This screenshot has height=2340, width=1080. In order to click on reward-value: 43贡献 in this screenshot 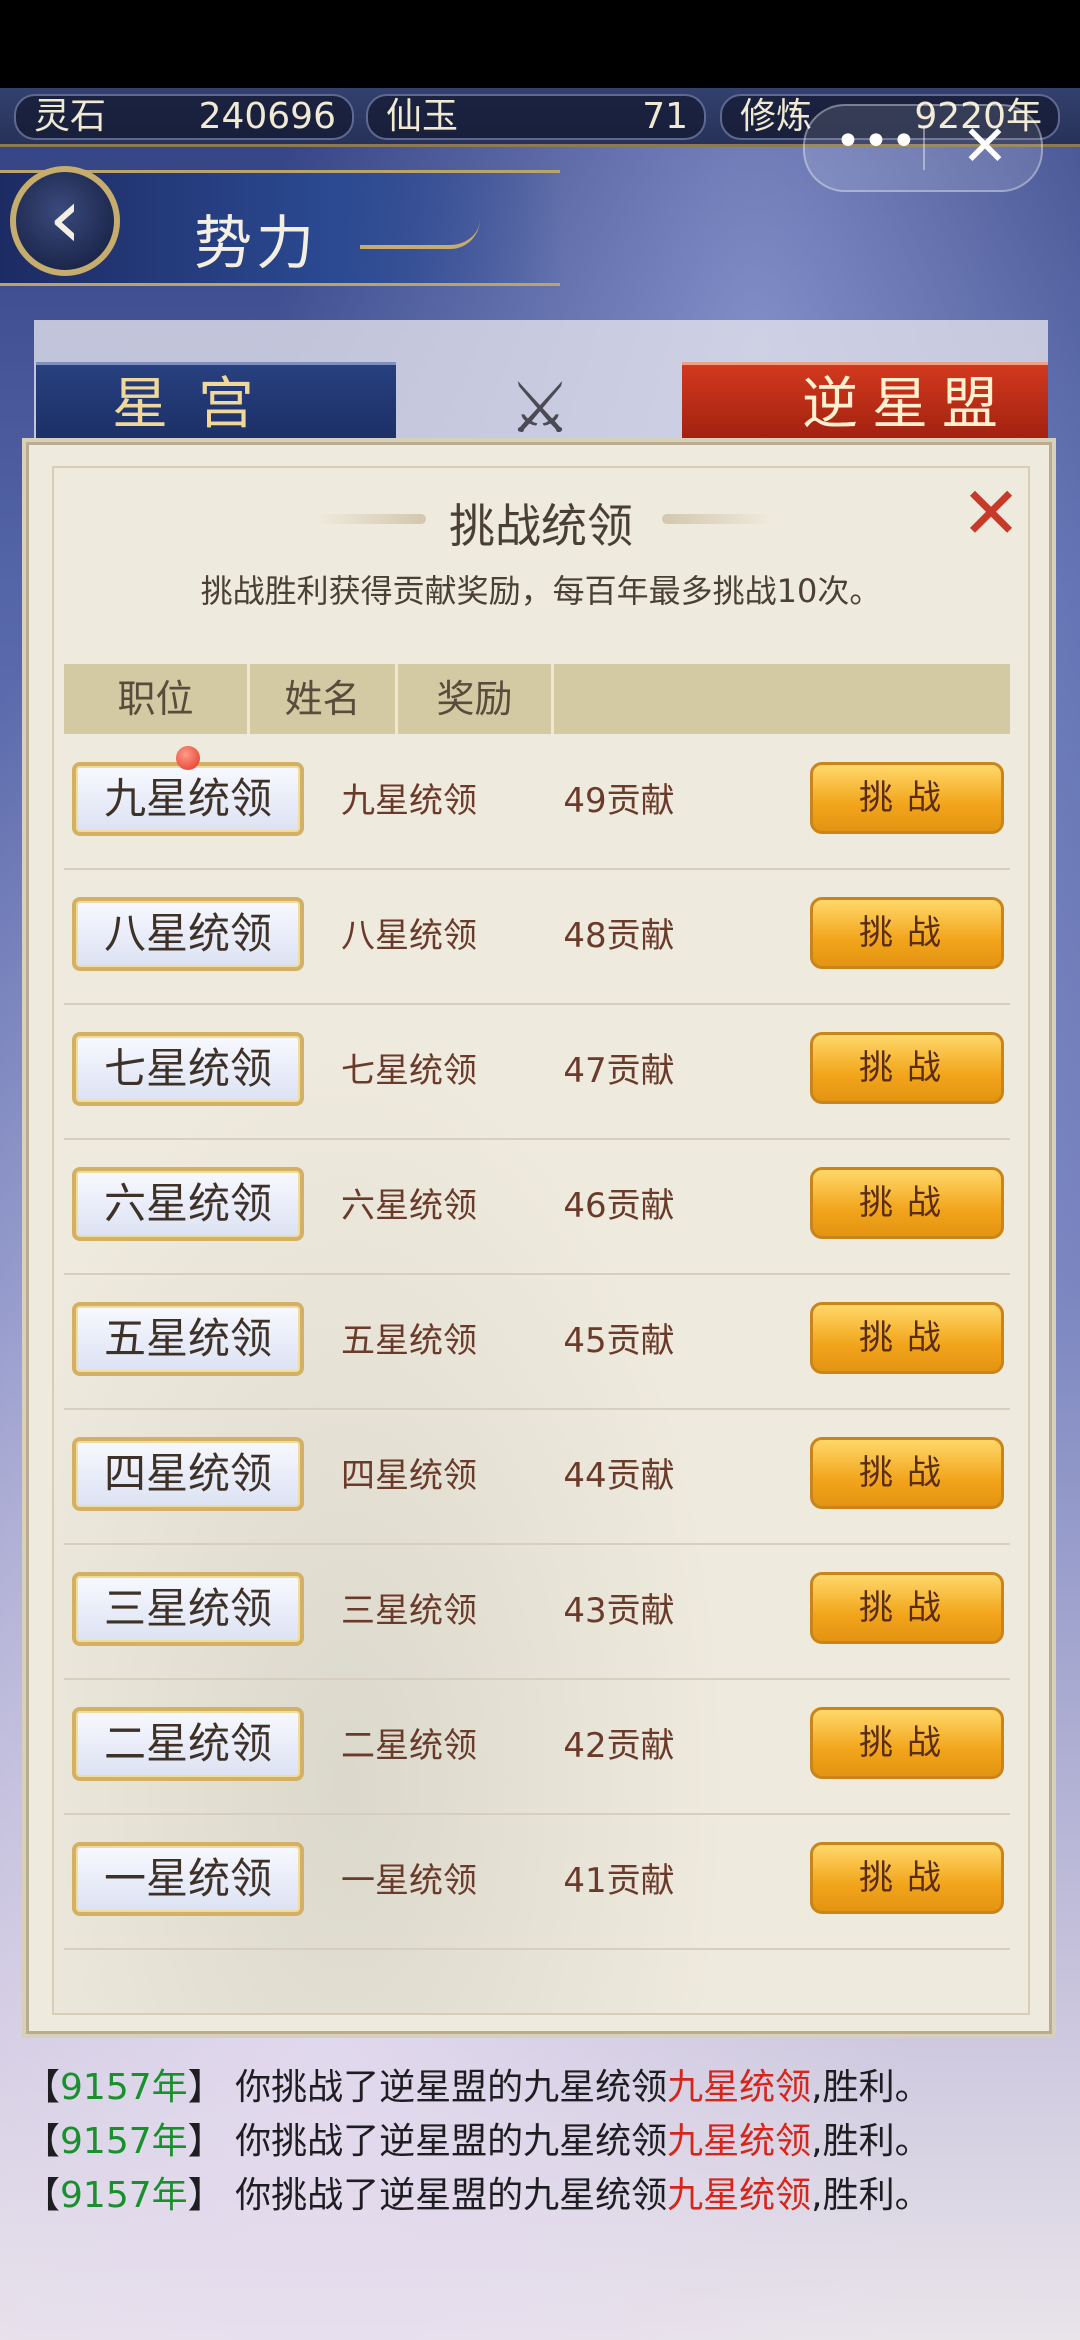, I will do `click(619, 1611)`.